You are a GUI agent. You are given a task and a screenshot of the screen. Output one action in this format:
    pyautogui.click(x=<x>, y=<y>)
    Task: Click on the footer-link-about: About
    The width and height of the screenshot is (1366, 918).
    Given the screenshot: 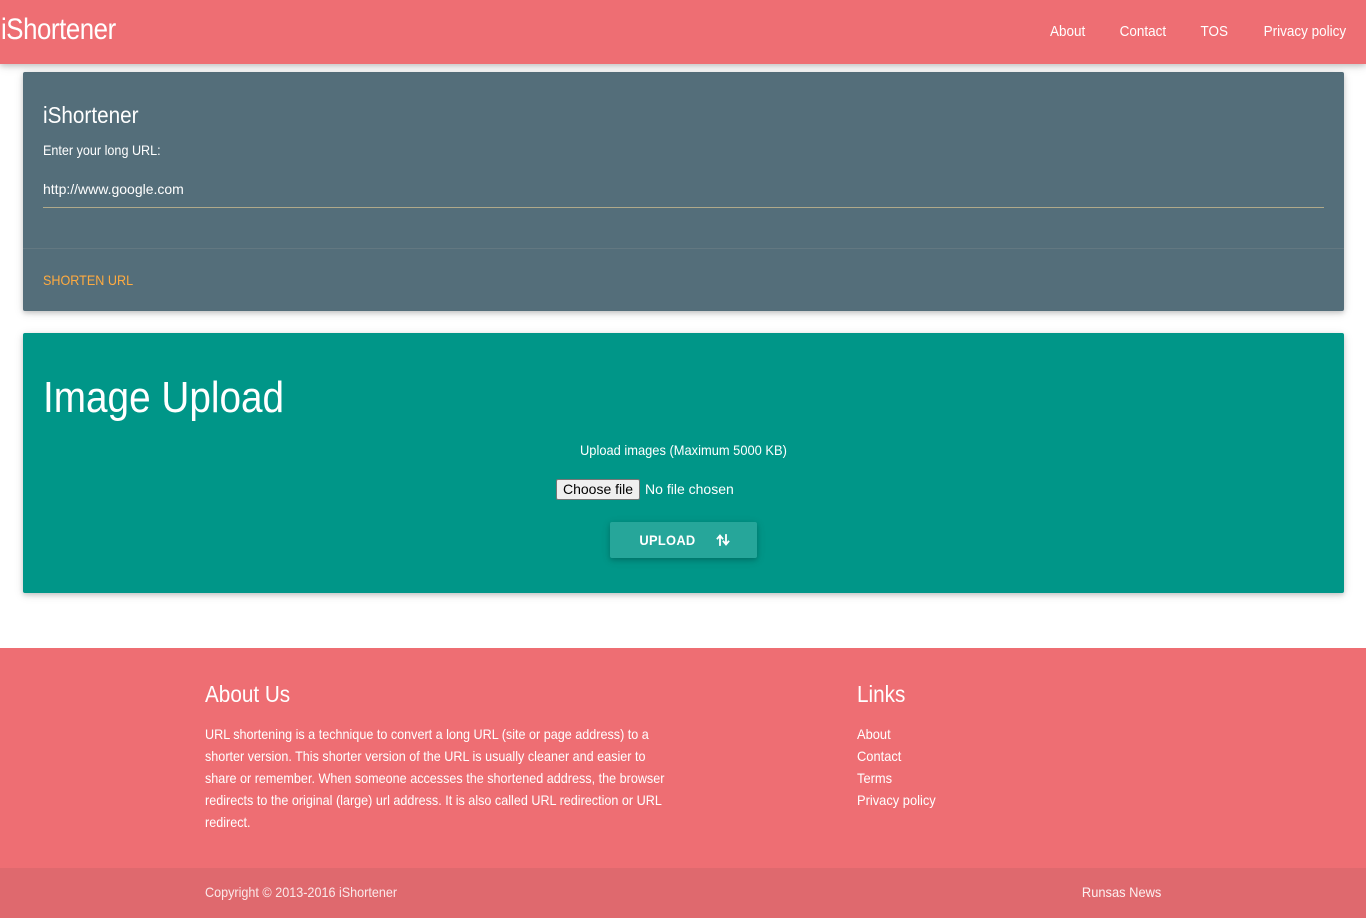 What is the action you would take?
    pyautogui.click(x=874, y=734)
    